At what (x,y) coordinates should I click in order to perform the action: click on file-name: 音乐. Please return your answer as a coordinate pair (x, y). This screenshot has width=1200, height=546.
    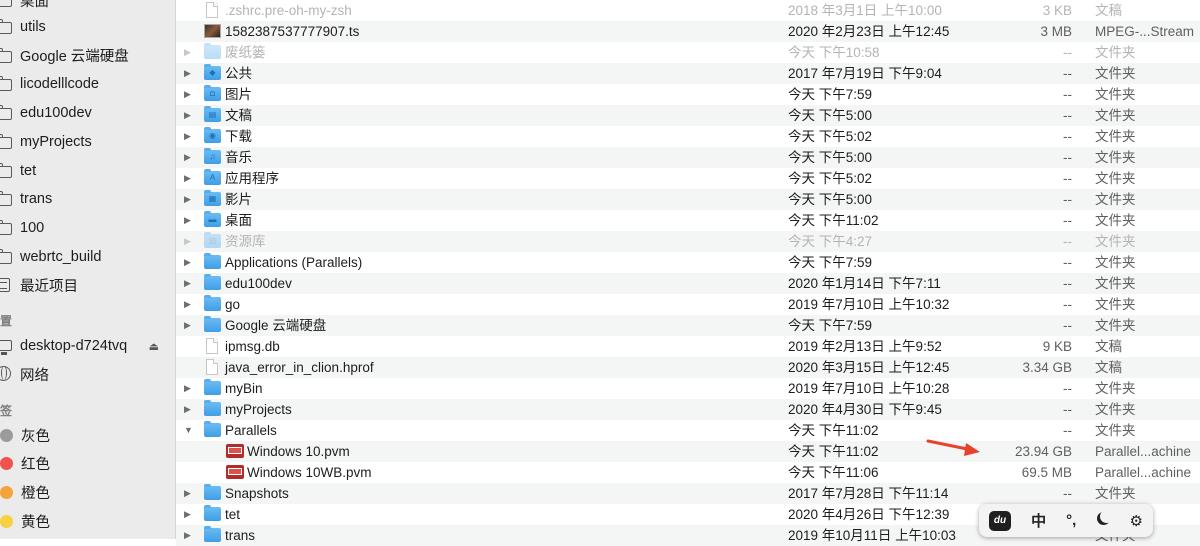
    Looking at the image, I should click on (238, 157).